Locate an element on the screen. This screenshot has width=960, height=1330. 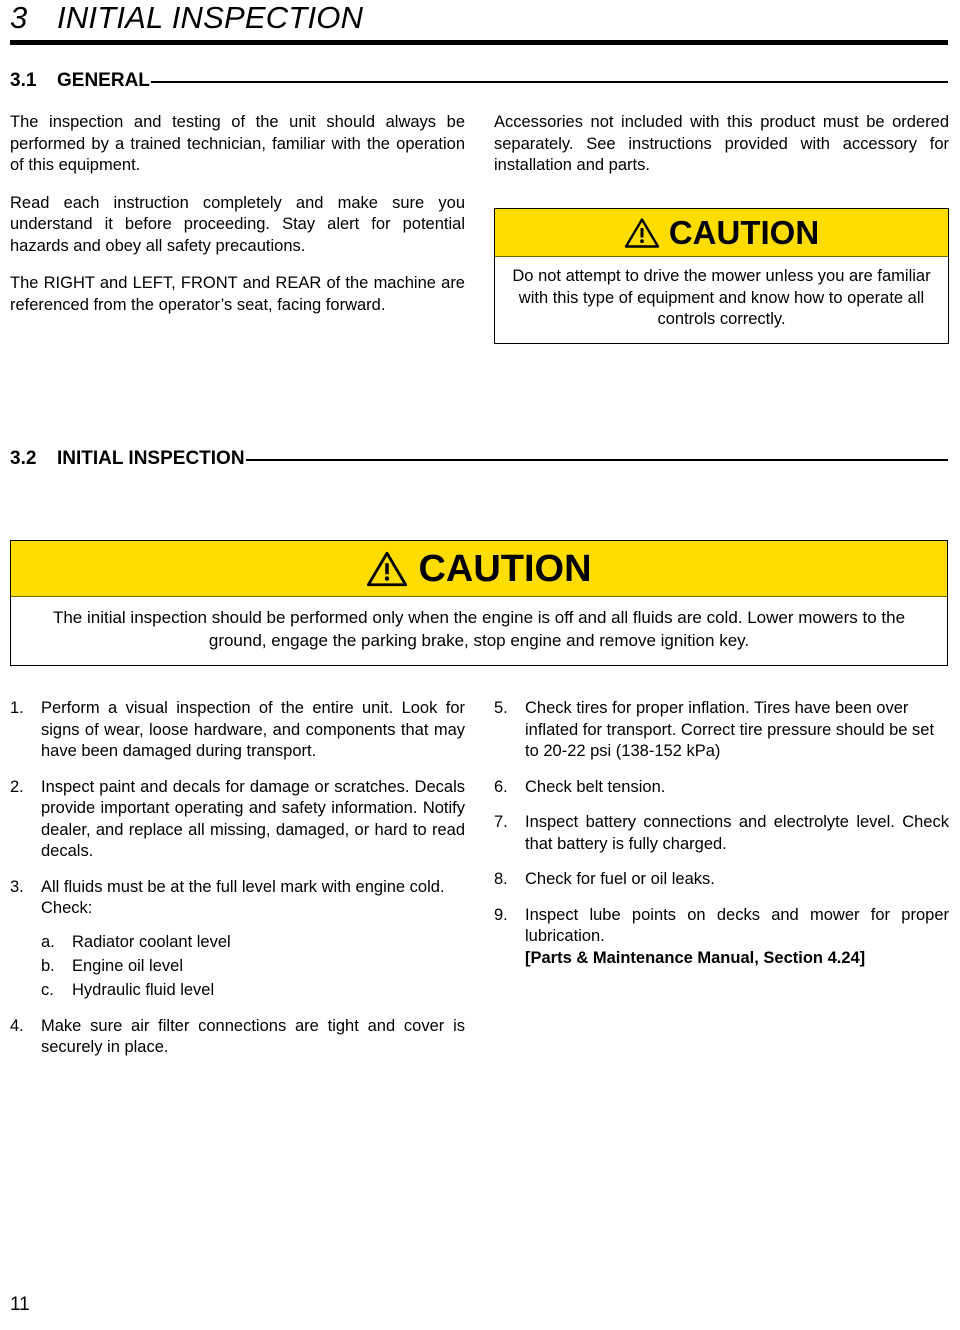
chapter-rule is located at coordinates (479, 42).